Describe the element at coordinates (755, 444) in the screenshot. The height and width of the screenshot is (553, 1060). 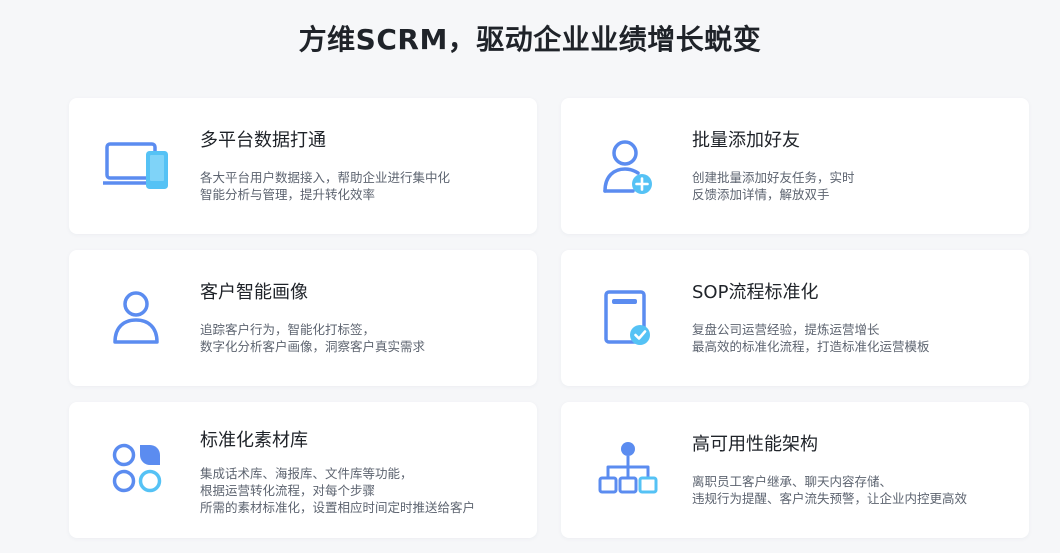
I see `feature-title: 高可用性能架构` at that location.